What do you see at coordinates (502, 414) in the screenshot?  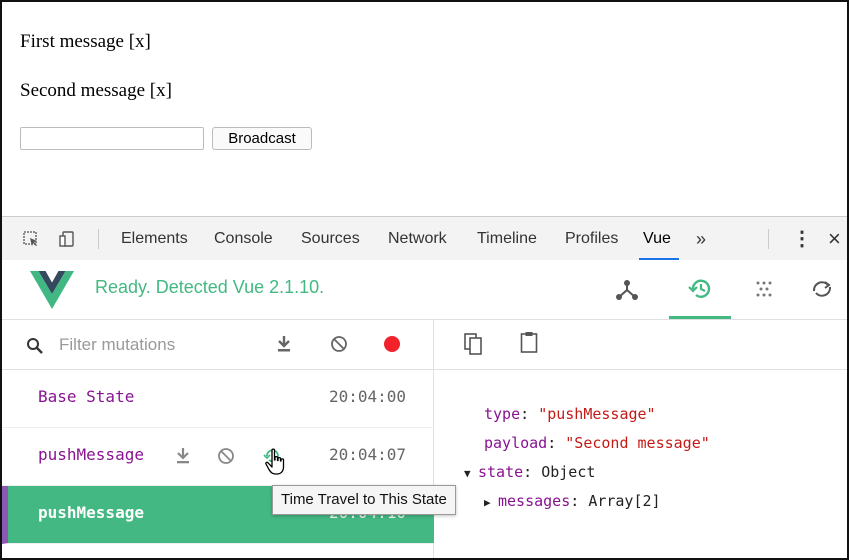 I see `field-key: type` at bounding box center [502, 414].